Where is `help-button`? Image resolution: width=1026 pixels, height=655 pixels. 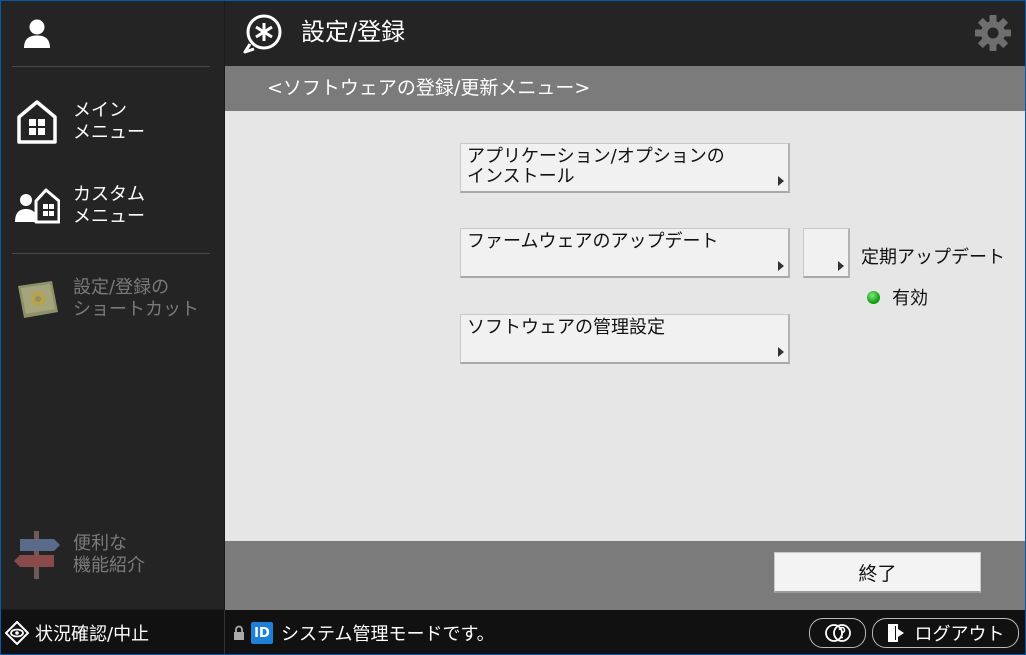 help-button is located at coordinates (837, 633).